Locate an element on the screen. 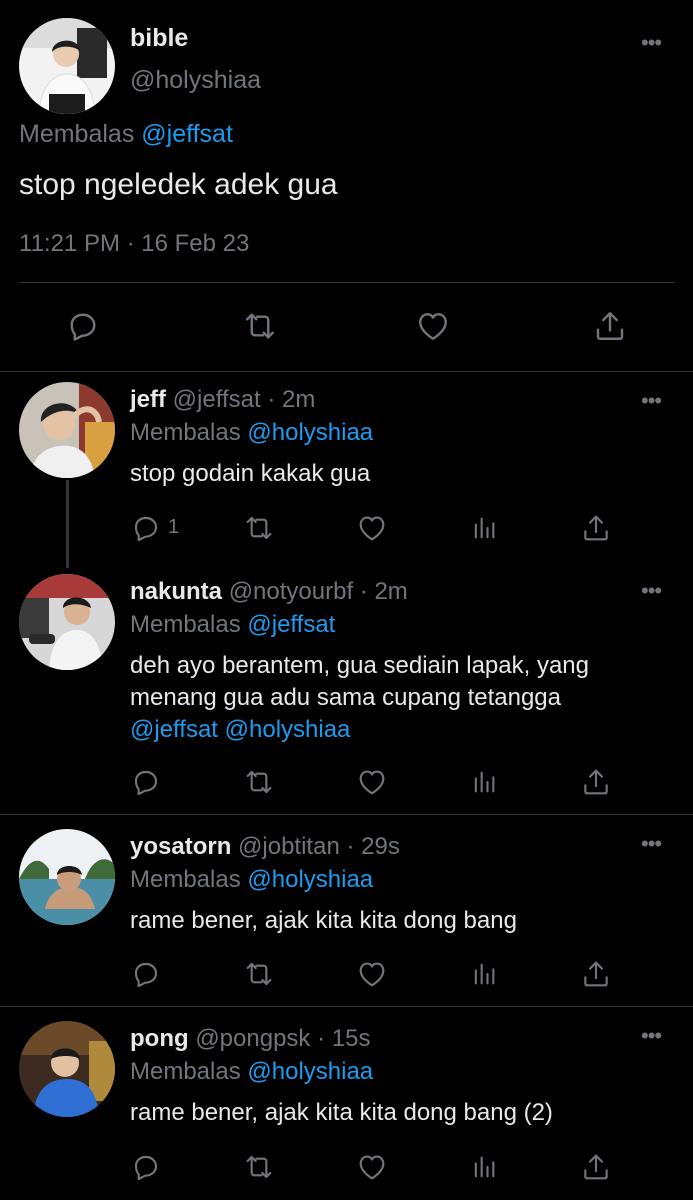 The image size is (693, 1200). avatar-pong is located at coordinates (67, 1069).